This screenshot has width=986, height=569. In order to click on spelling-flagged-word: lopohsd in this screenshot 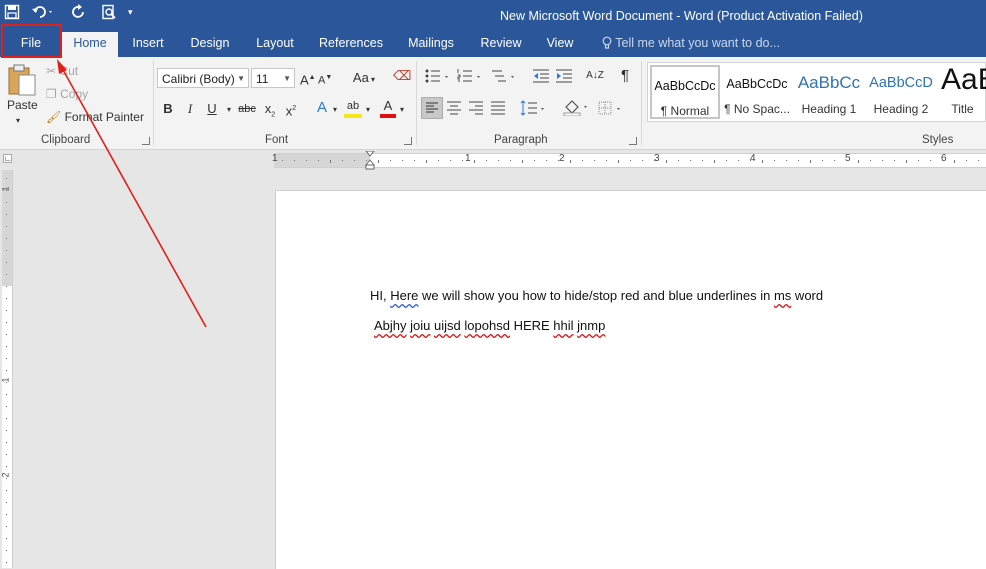, I will do `click(487, 325)`.